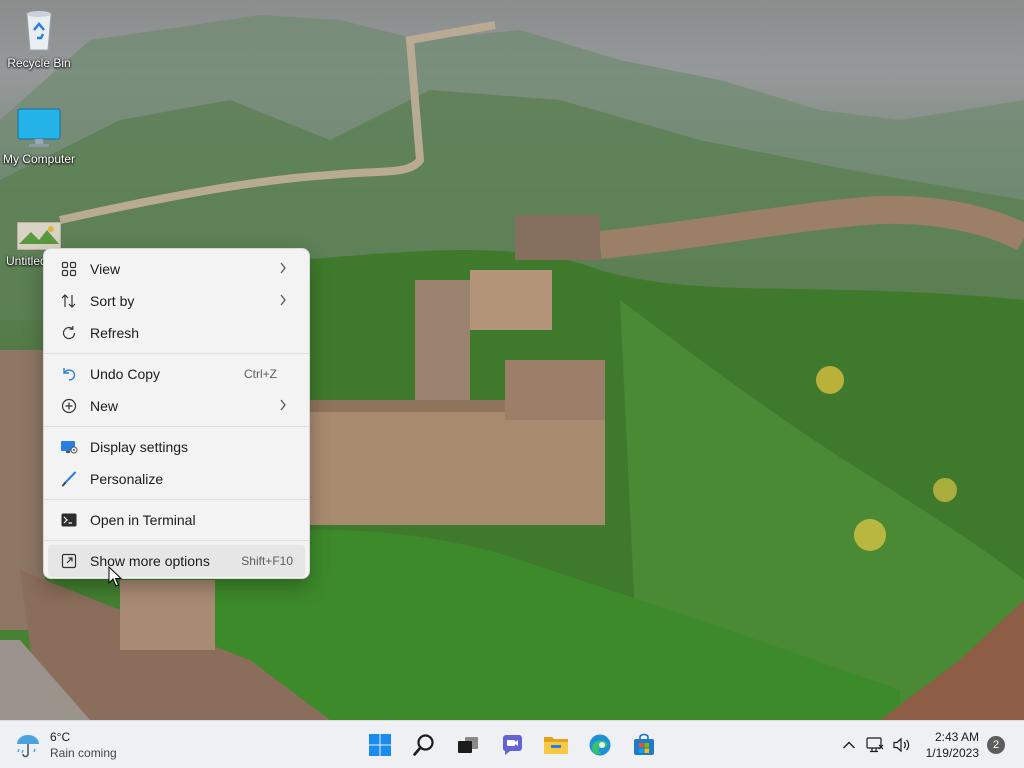  I want to click on undo-icon, so click(69, 374).